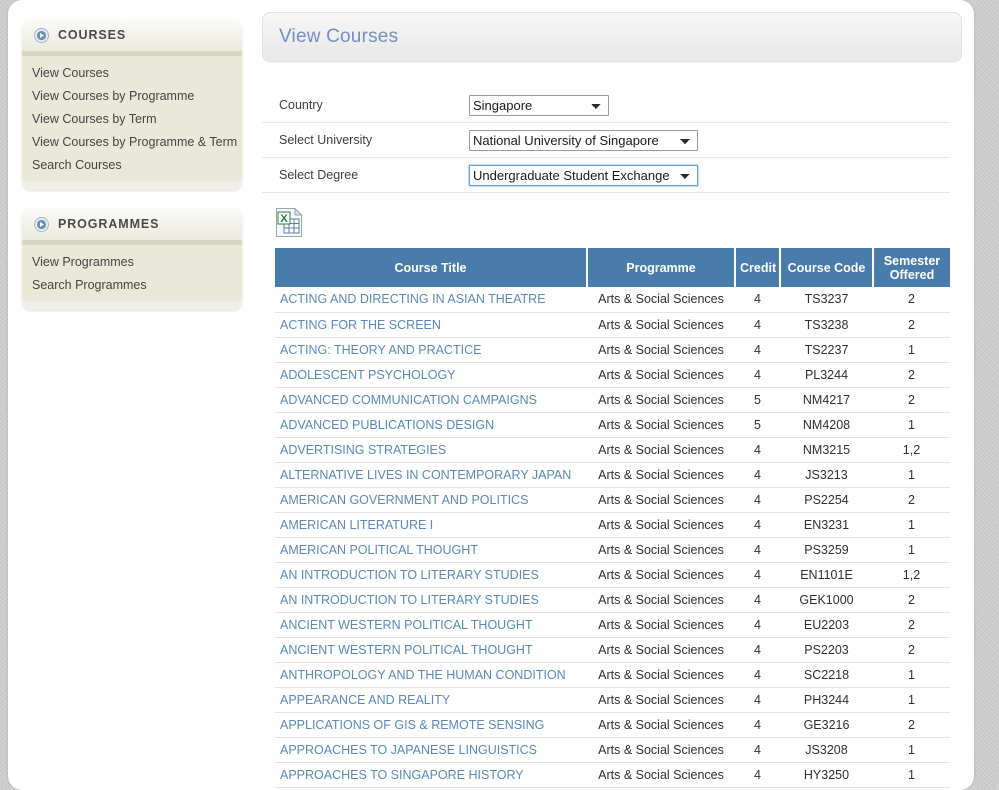  I want to click on cell-course-code: NM4217, so click(826, 400).